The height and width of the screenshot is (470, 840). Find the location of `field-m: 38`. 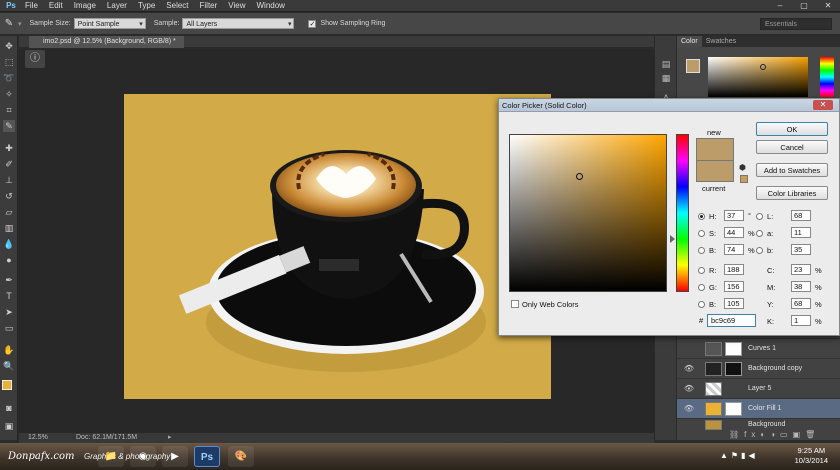

field-m: 38 is located at coordinates (801, 286).